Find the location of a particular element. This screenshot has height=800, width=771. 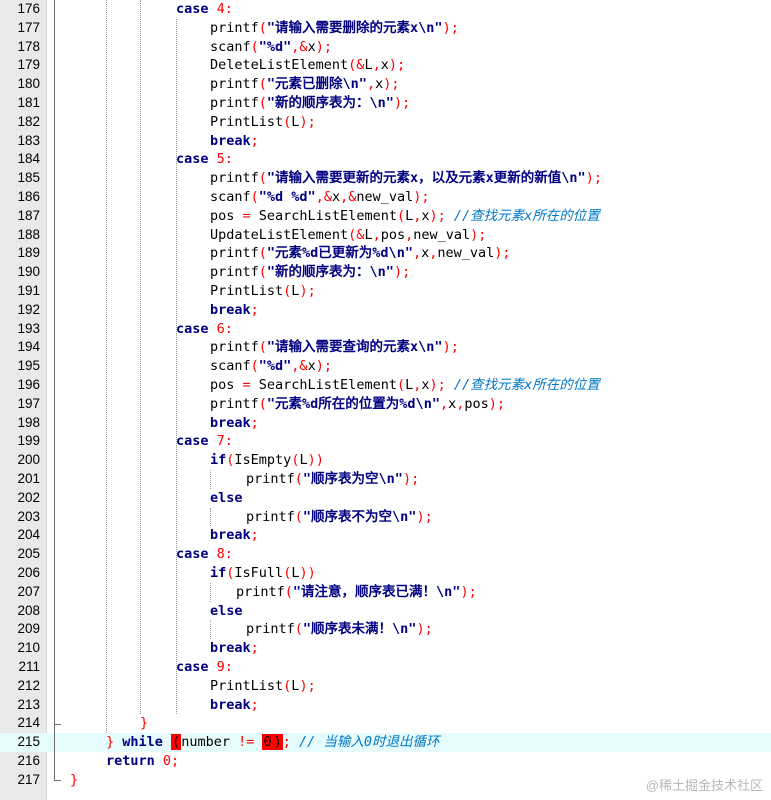

code-line: 176 case 4: is located at coordinates (385, 9).